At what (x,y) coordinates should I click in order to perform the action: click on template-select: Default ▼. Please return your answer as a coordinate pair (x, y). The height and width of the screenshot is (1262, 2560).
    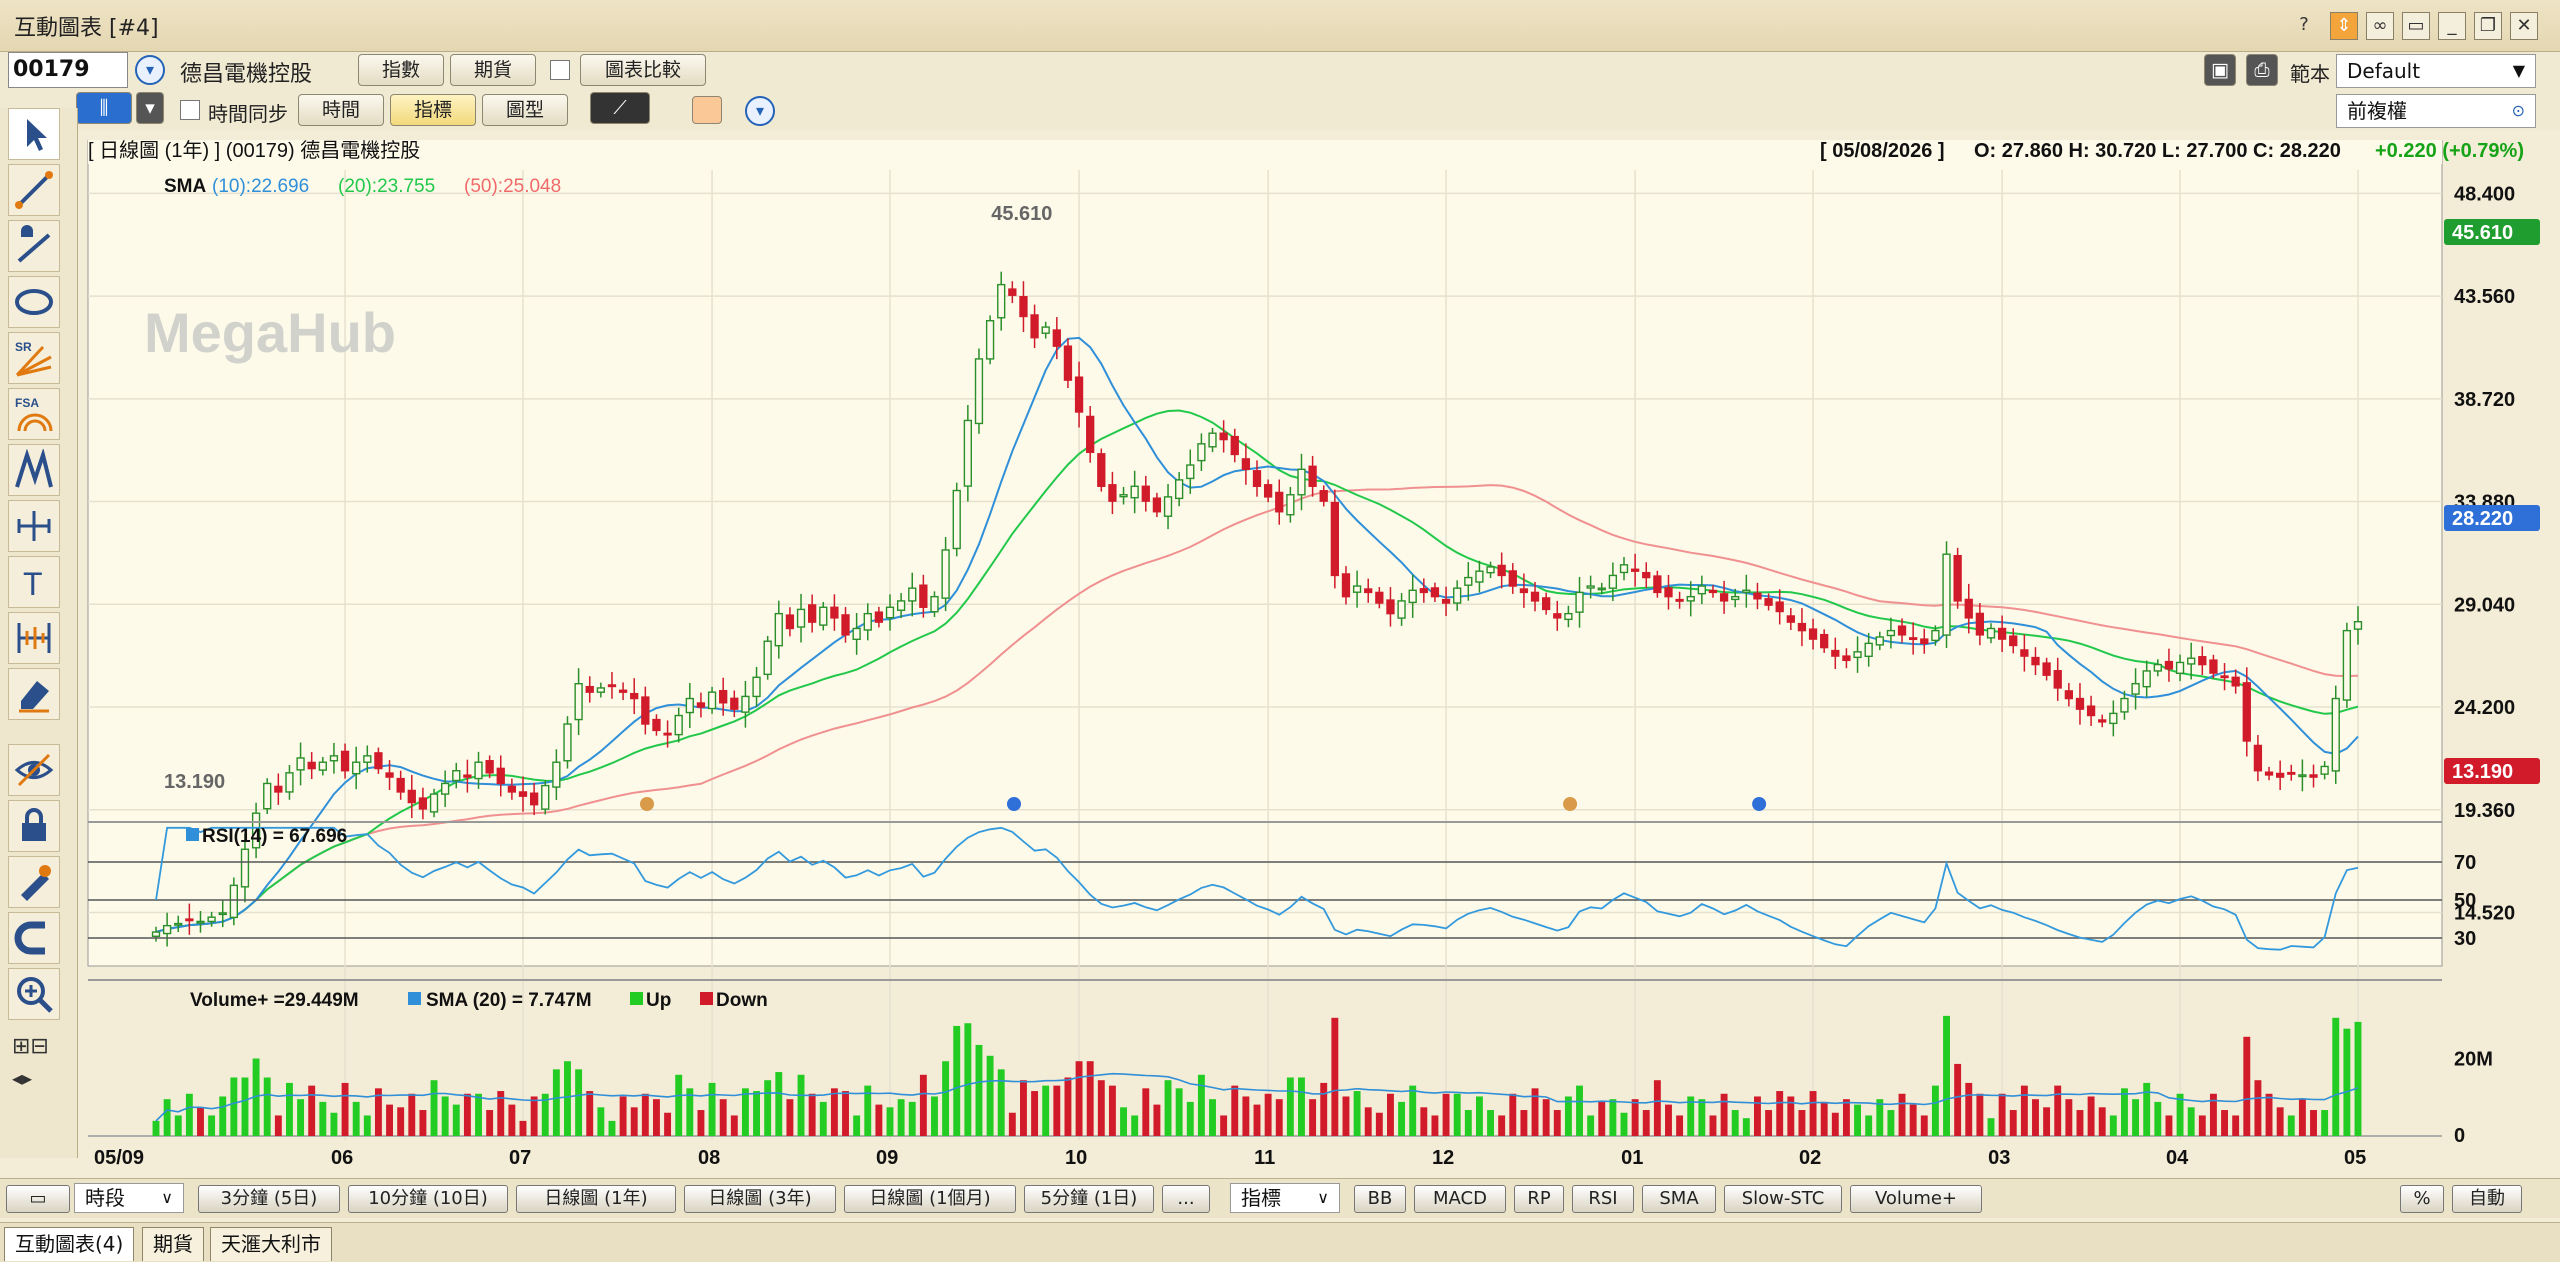
    Looking at the image, I should click on (2436, 71).